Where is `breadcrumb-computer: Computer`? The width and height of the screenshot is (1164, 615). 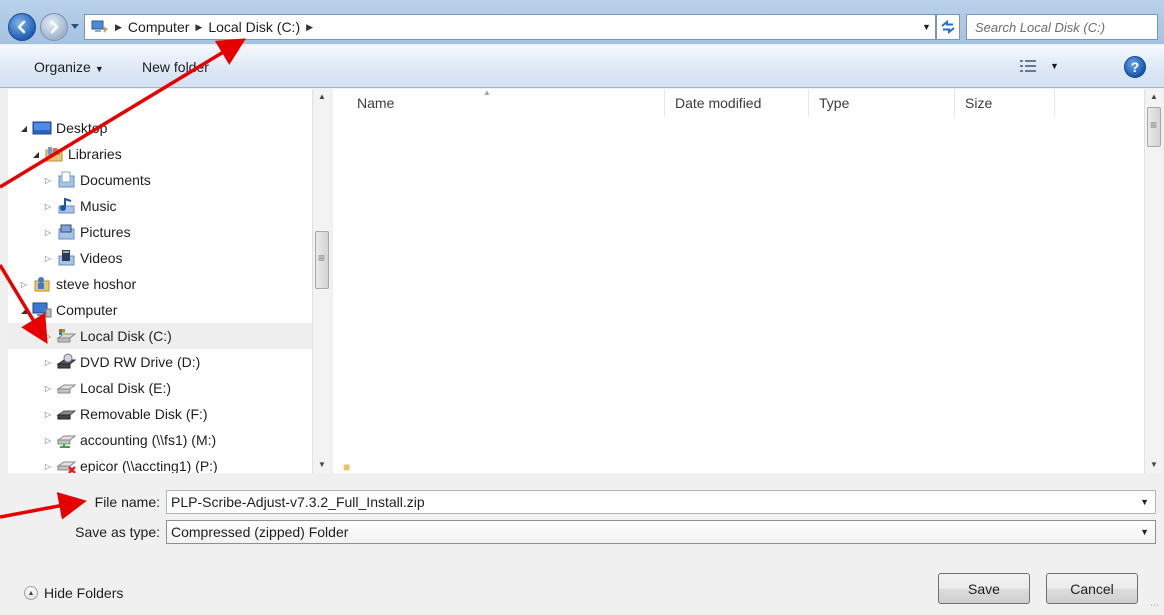 breadcrumb-computer: Computer is located at coordinates (158, 27).